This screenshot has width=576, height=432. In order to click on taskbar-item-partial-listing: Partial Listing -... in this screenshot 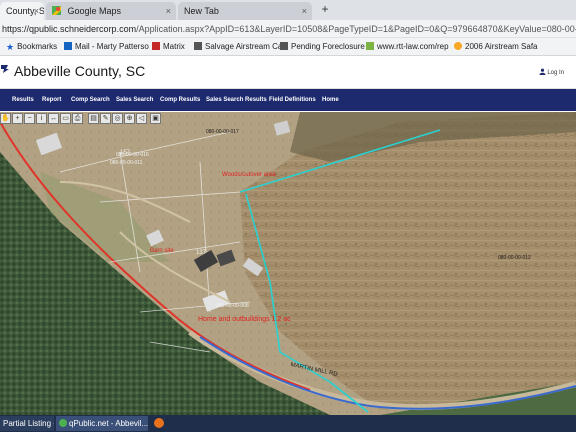, I will do `click(27, 423)`.